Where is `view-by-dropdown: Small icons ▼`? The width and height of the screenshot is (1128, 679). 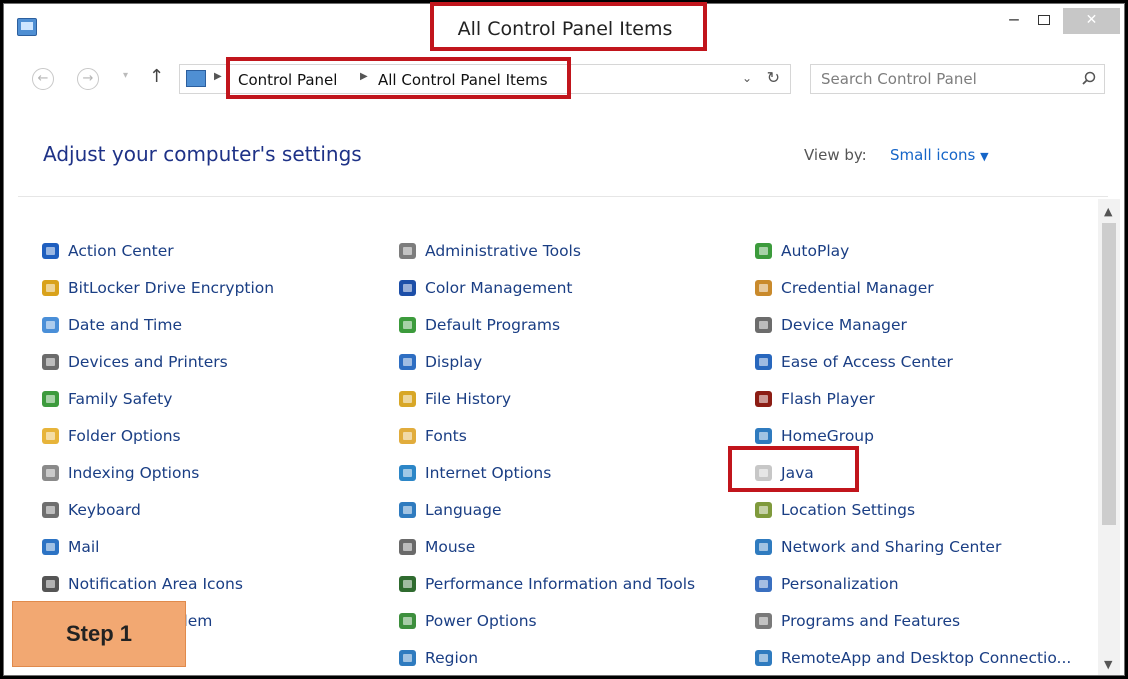
view-by-dropdown: Small icons ▼ is located at coordinates (939, 155).